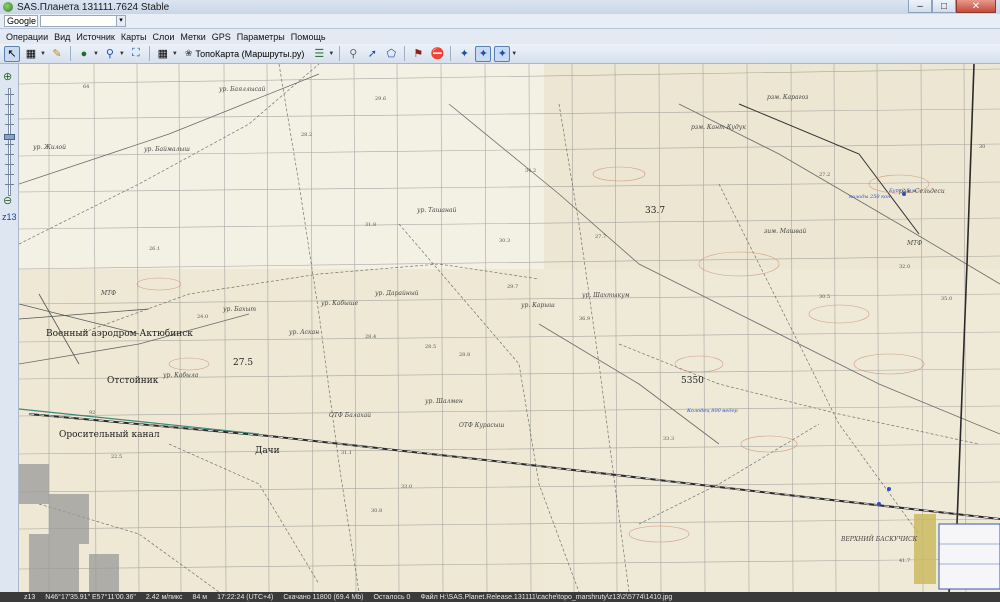  Describe the element at coordinates (62, 37) in the screenshot. I see `menu-item-view: Вид` at that location.